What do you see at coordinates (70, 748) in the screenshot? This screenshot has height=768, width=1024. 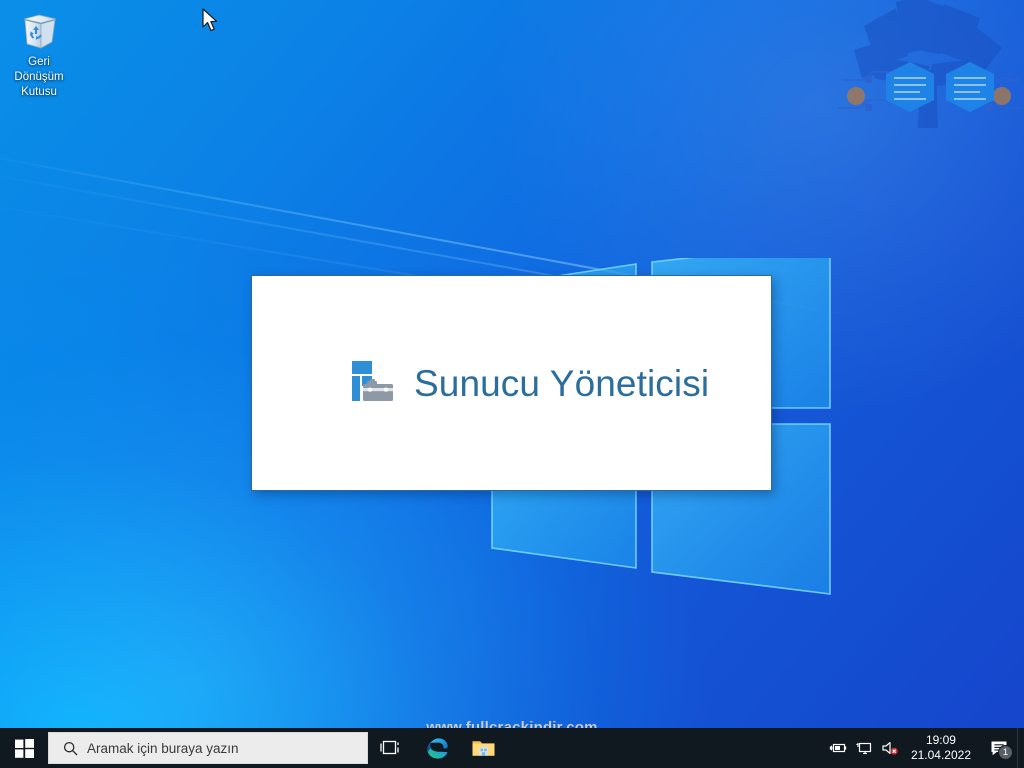 I see `search-icon` at bounding box center [70, 748].